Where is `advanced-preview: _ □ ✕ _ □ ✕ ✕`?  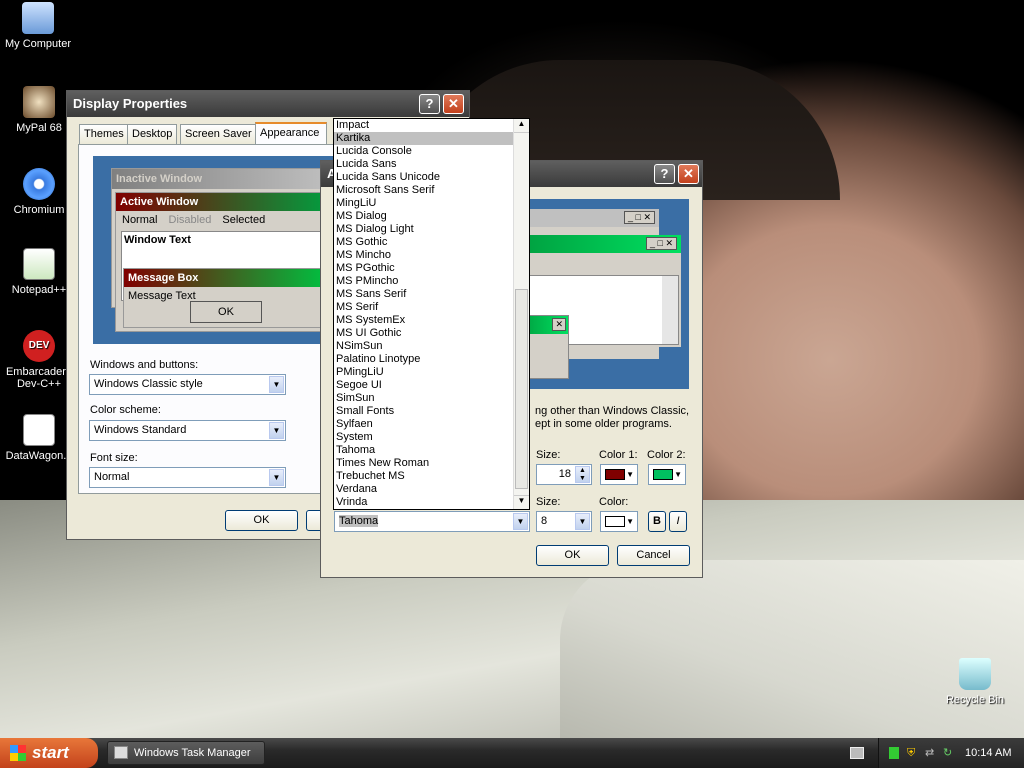 advanced-preview: _ □ ✕ _ □ ✕ ✕ is located at coordinates (605, 294).